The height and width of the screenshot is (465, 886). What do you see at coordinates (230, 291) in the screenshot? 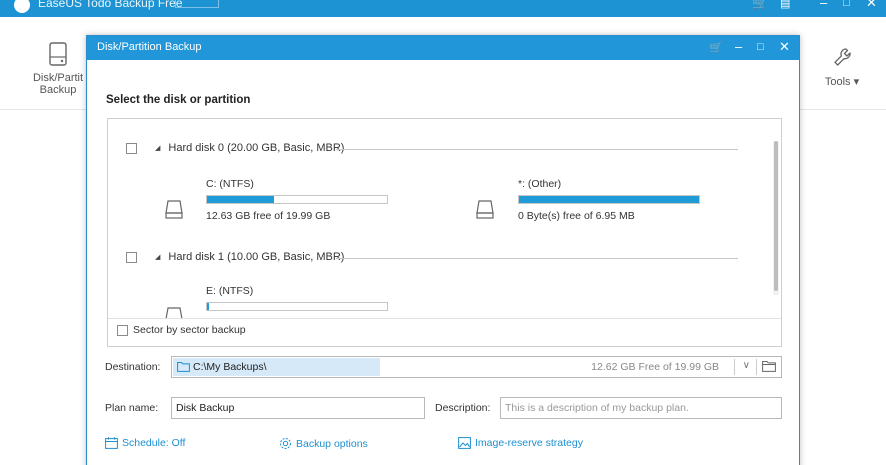
I see `partition-e-name: E: (NTFS)` at bounding box center [230, 291].